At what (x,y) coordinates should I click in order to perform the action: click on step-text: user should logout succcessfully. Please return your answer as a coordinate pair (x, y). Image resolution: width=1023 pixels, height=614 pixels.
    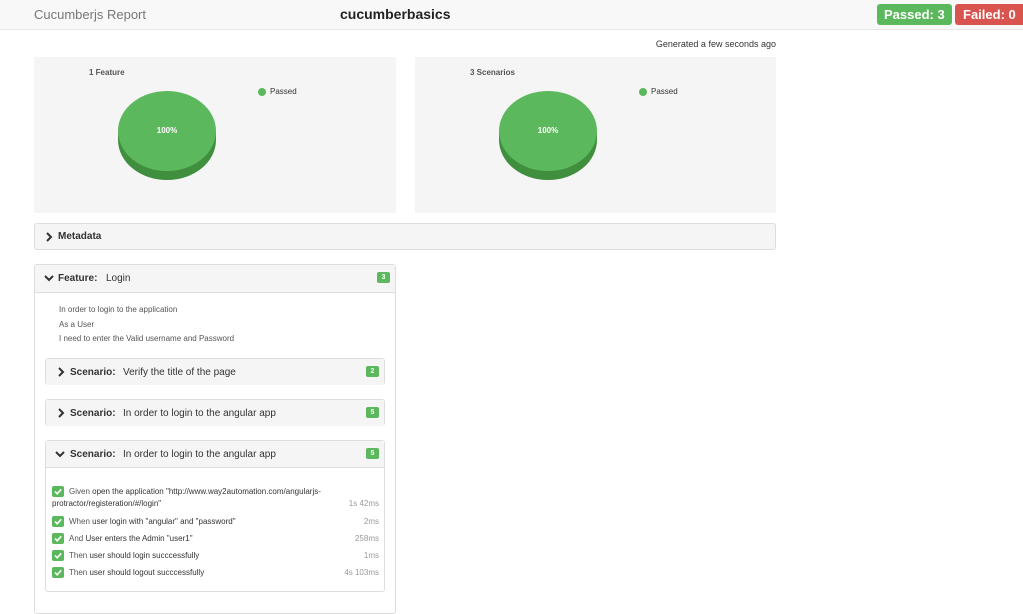
    Looking at the image, I should click on (147, 572).